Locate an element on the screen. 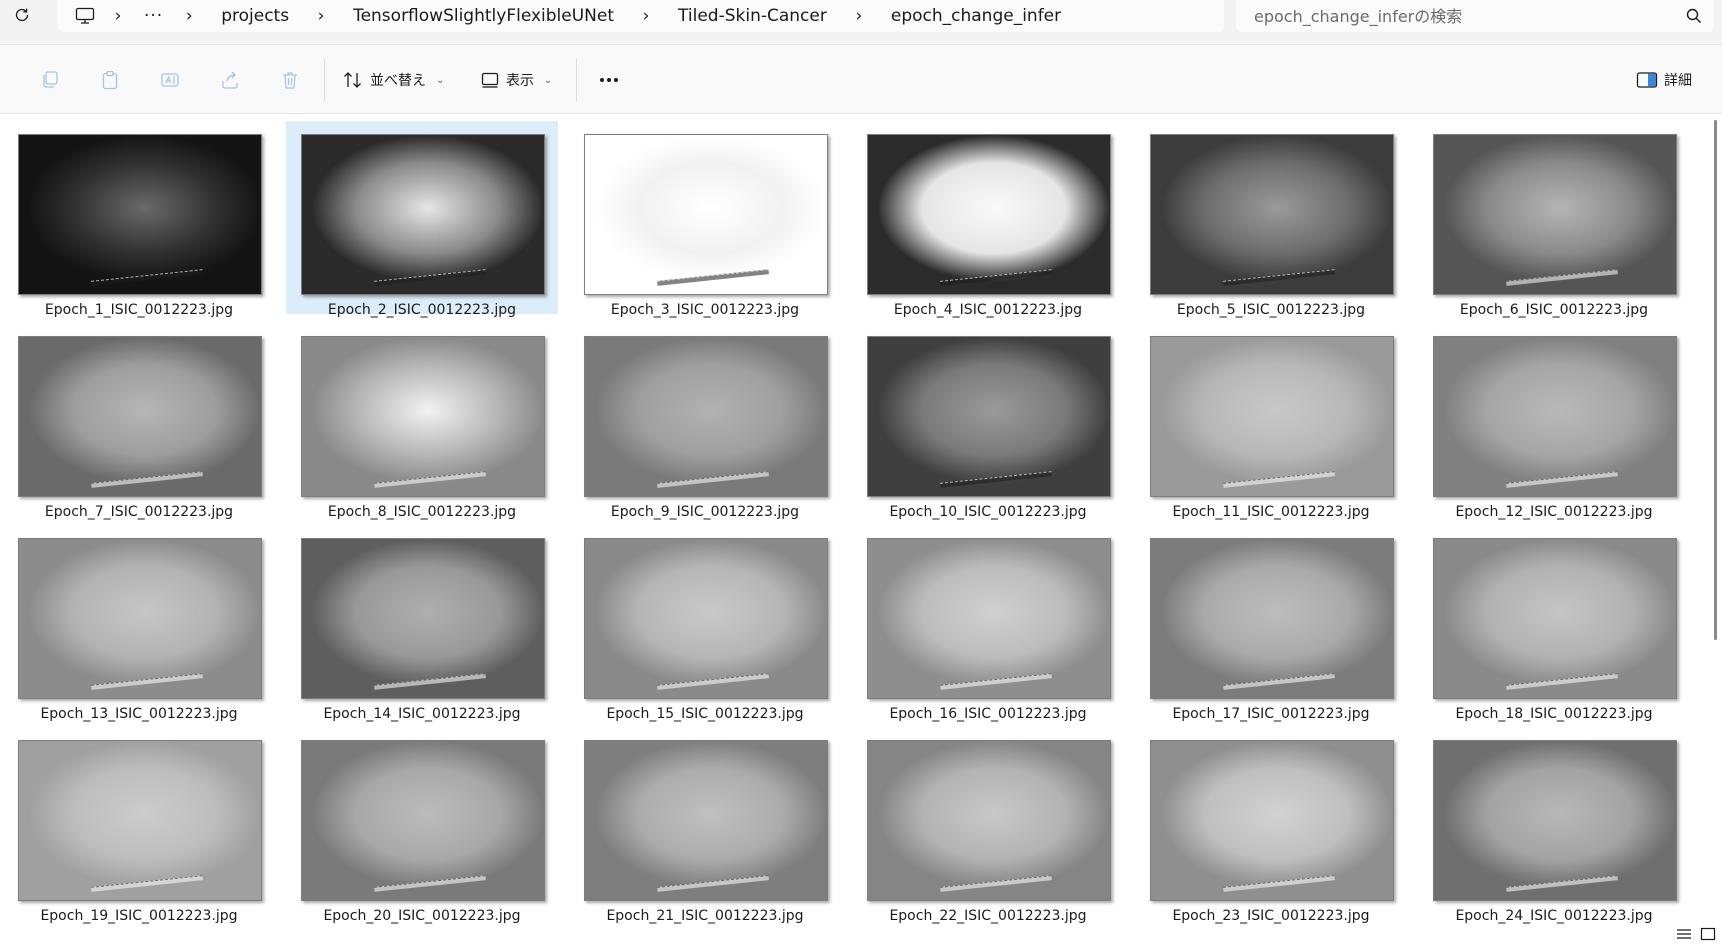 This screenshot has height=943, width=1722. file-name: Epoch_23_ISIC_0012223.jpg is located at coordinates (1271, 916).